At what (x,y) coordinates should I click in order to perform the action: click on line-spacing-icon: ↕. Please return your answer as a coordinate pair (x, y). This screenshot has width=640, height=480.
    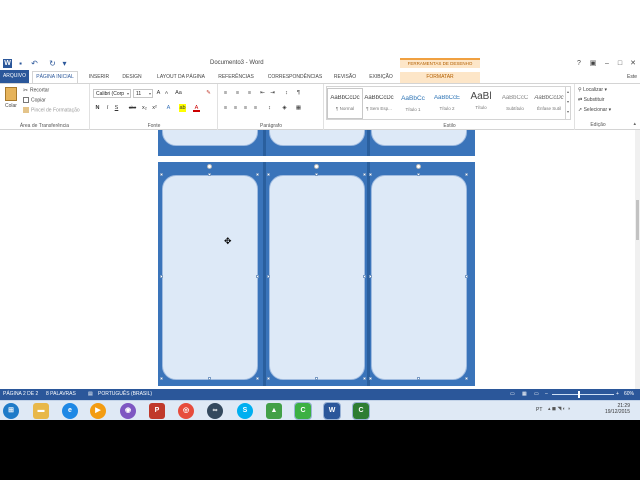
    Looking at the image, I should click on (269, 108).